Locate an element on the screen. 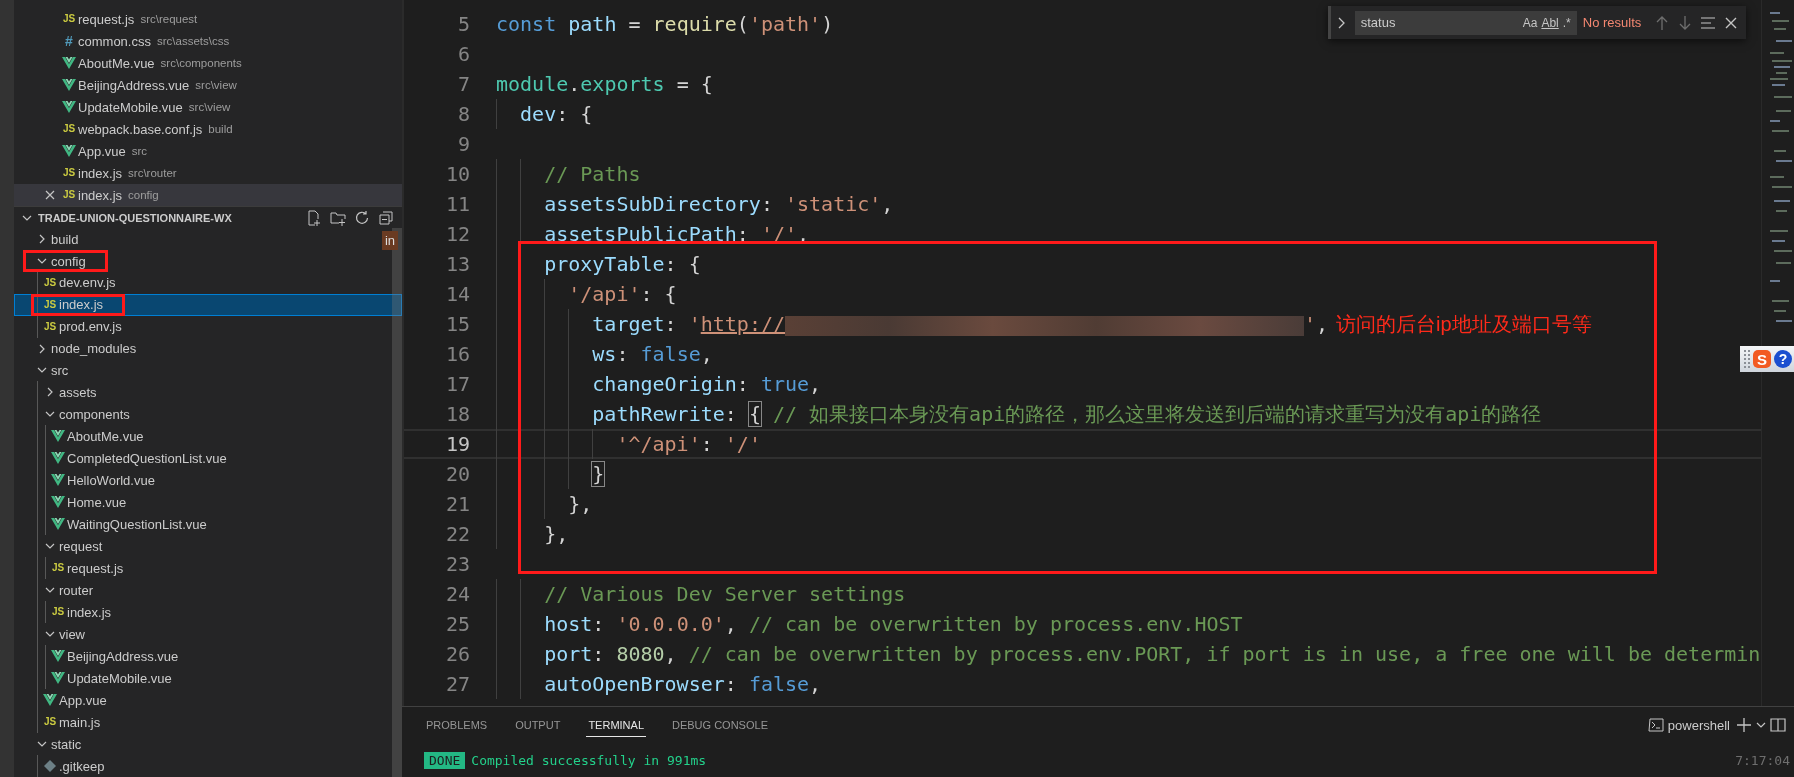  line-number: 18 is located at coordinates (457, 414).